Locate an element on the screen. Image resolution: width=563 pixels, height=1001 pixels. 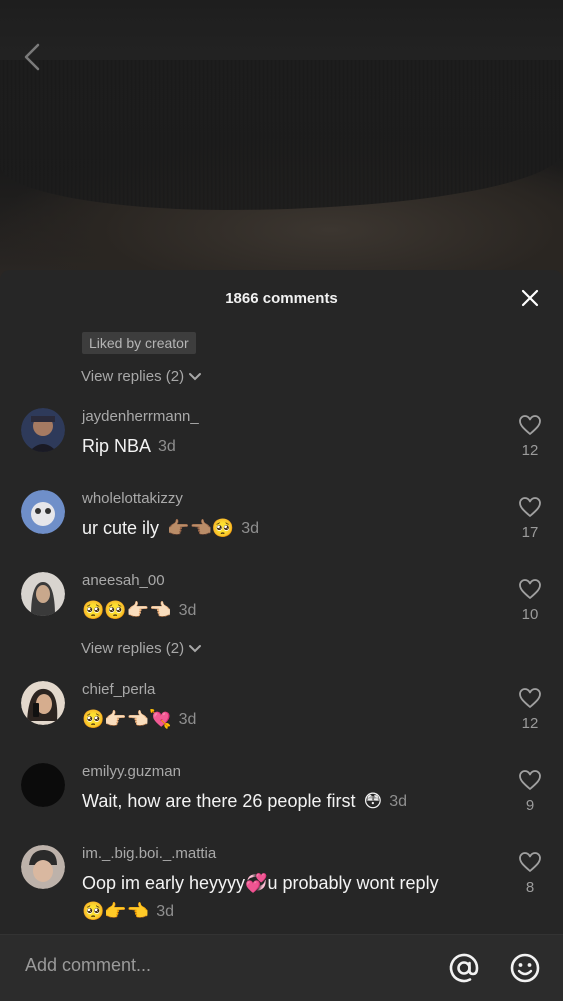
video-frame-detail is located at coordinates (281, 135).